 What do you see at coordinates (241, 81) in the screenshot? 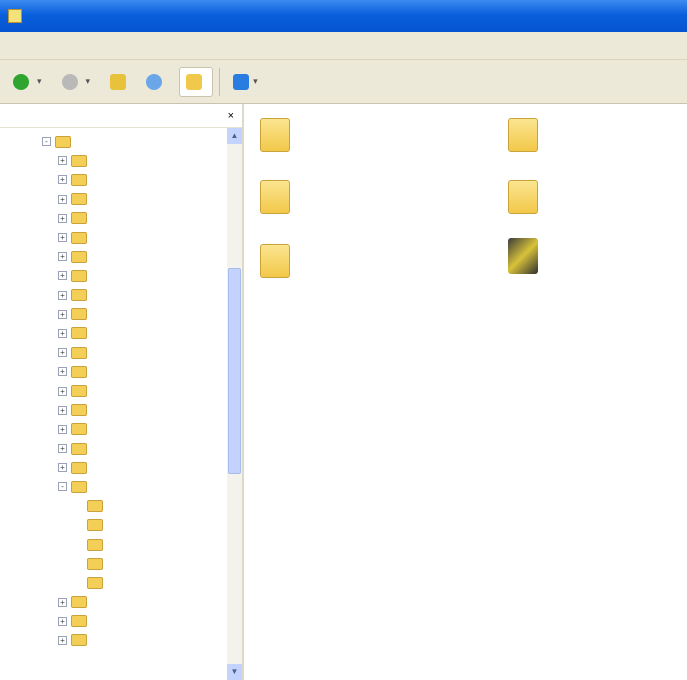
I see `views-icon` at bounding box center [241, 81].